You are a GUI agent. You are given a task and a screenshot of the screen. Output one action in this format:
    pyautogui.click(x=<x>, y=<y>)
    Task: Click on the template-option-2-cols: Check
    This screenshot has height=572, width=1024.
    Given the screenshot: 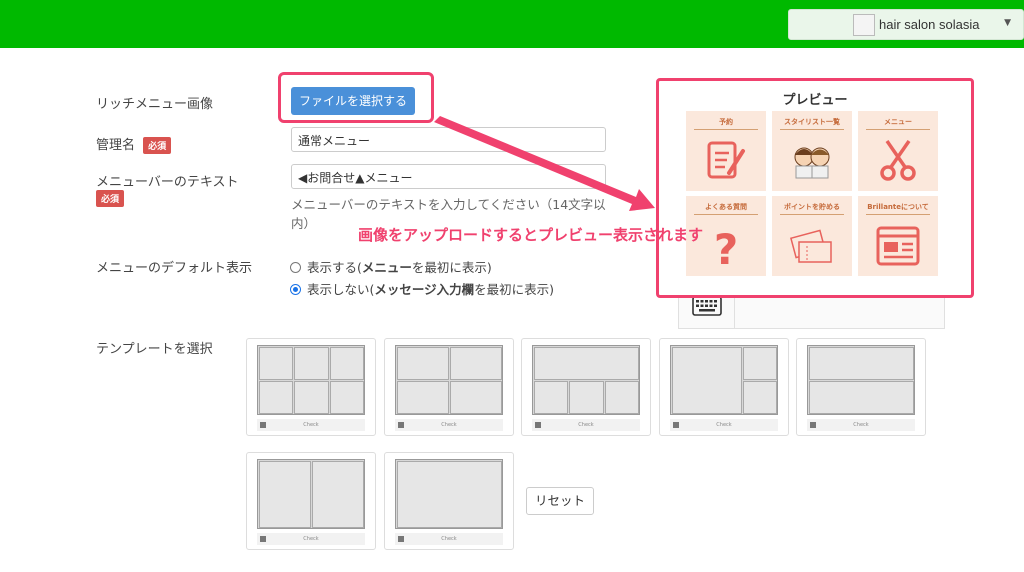 What is the action you would take?
    pyautogui.click(x=311, y=501)
    